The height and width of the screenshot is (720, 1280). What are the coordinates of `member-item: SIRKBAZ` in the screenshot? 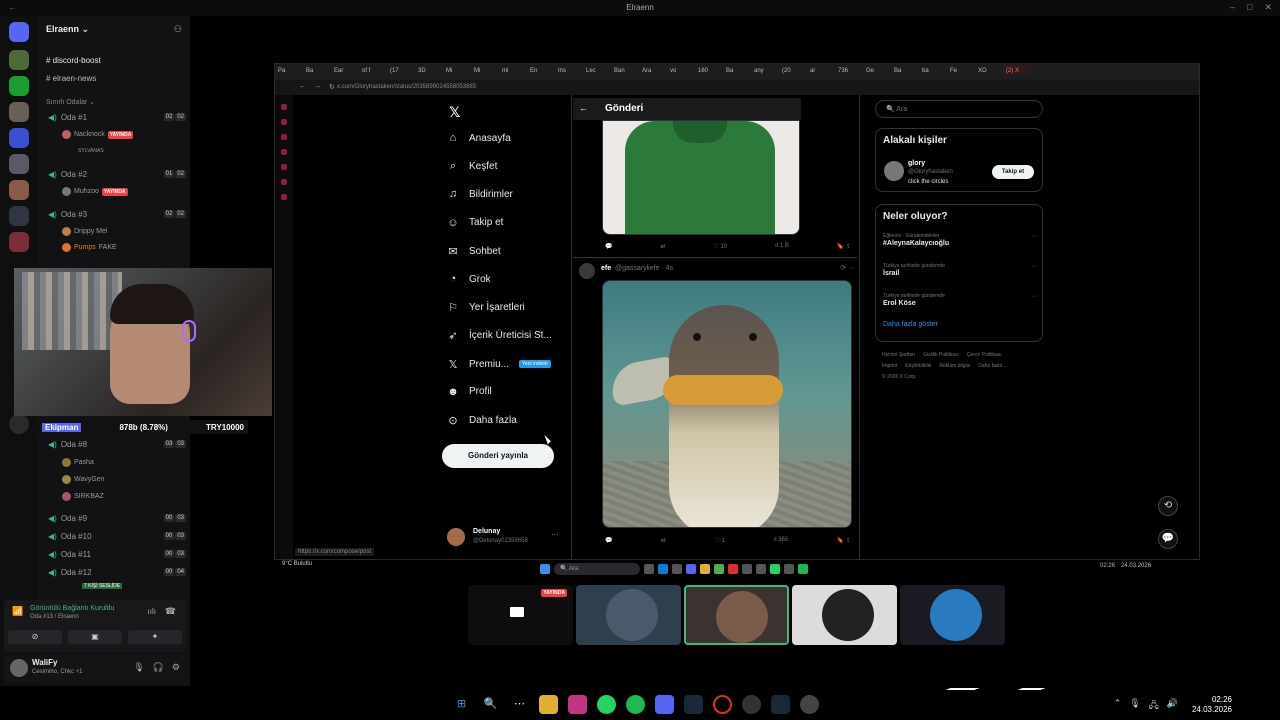 It's located at (83, 496).